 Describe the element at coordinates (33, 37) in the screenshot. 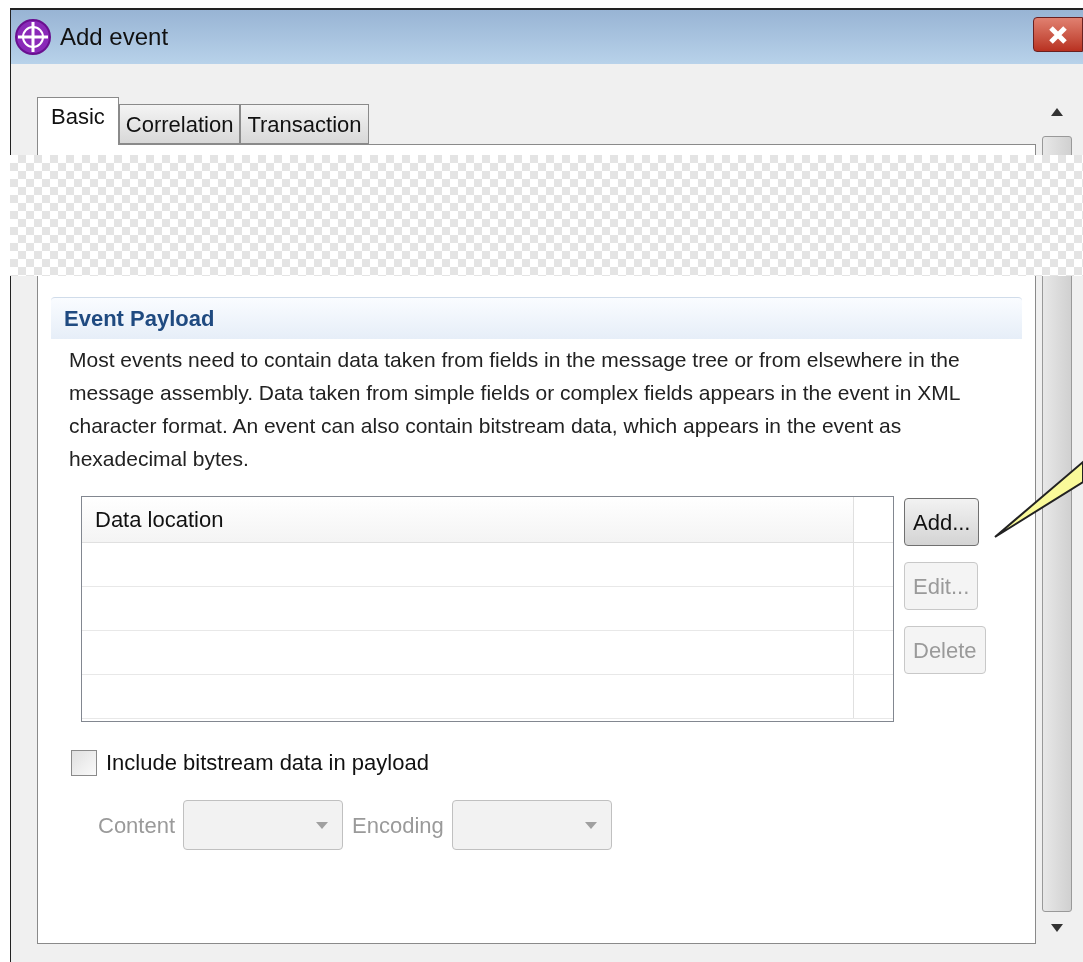

I see `app-icon` at that location.